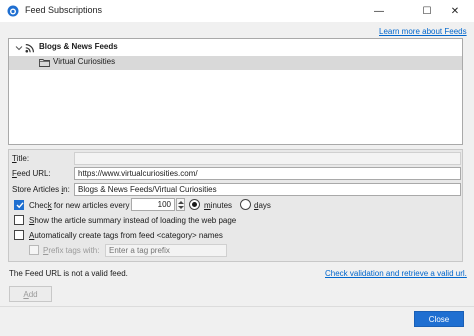  I want to click on days-radio, so click(245, 204).